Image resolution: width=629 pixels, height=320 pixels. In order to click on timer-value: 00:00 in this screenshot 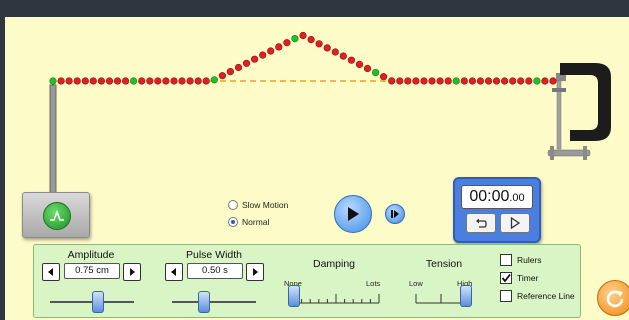, I will do `click(489, 196)`.